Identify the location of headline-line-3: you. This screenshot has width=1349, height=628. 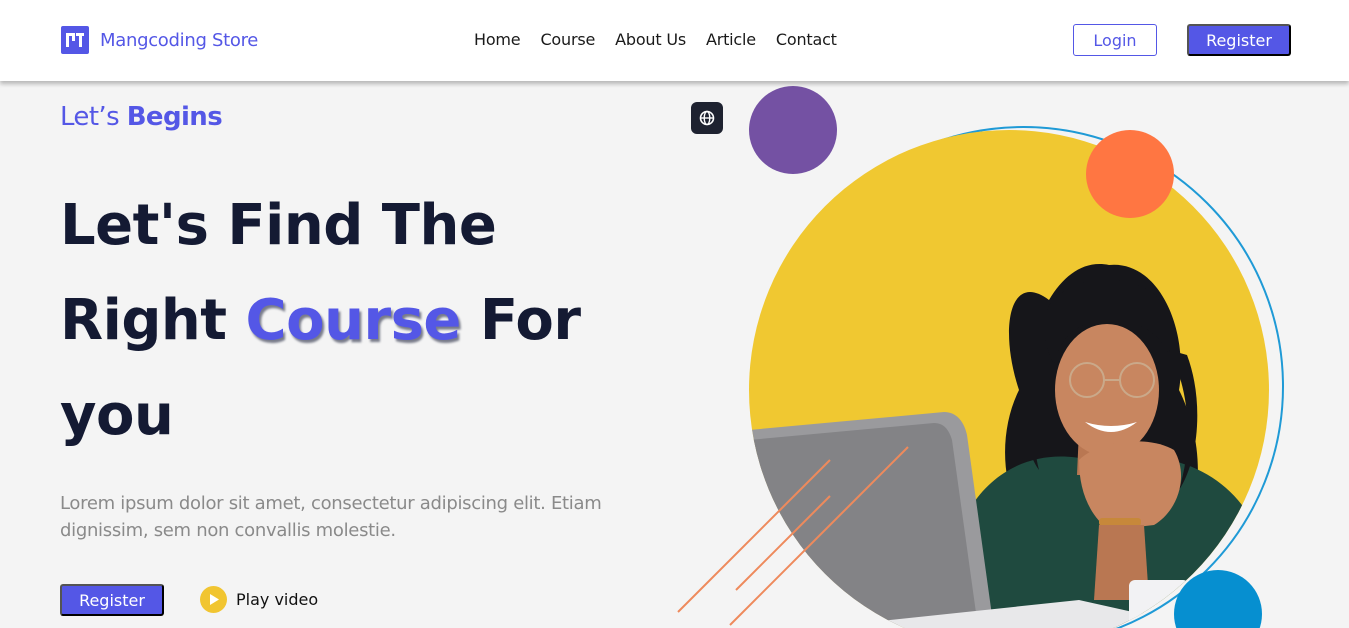
(117, 415).